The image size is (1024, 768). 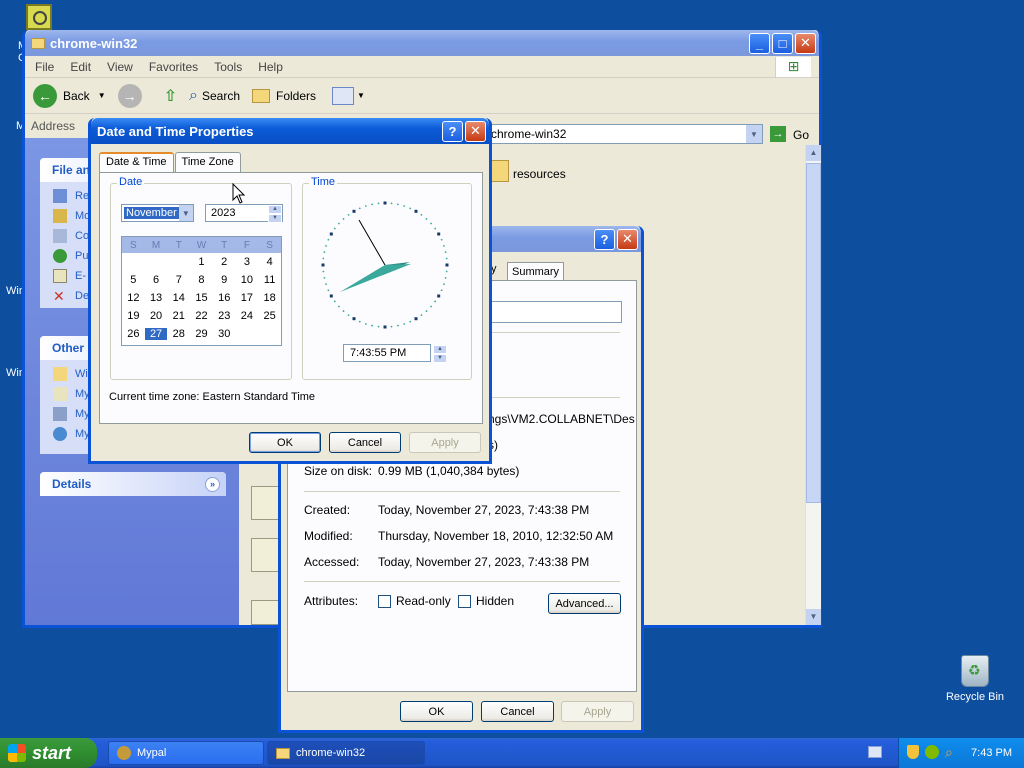 What do you see at coordinates (247, 298) in the screenshot?
I see `calendar-day: 17` at bounding box center [247, 298].